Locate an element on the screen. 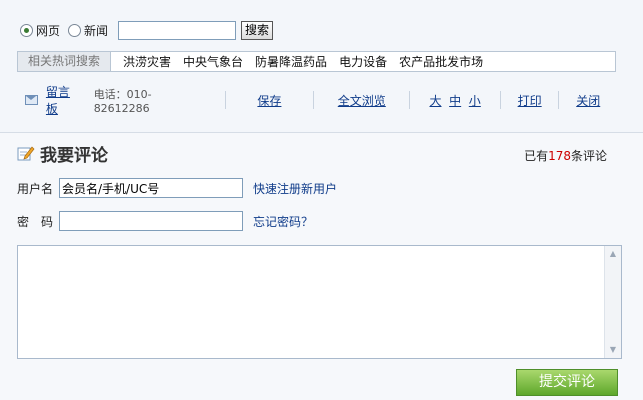 This screenshot has height=400, width=643. comment-count-number: 178 is located at coordinates (559, 156).